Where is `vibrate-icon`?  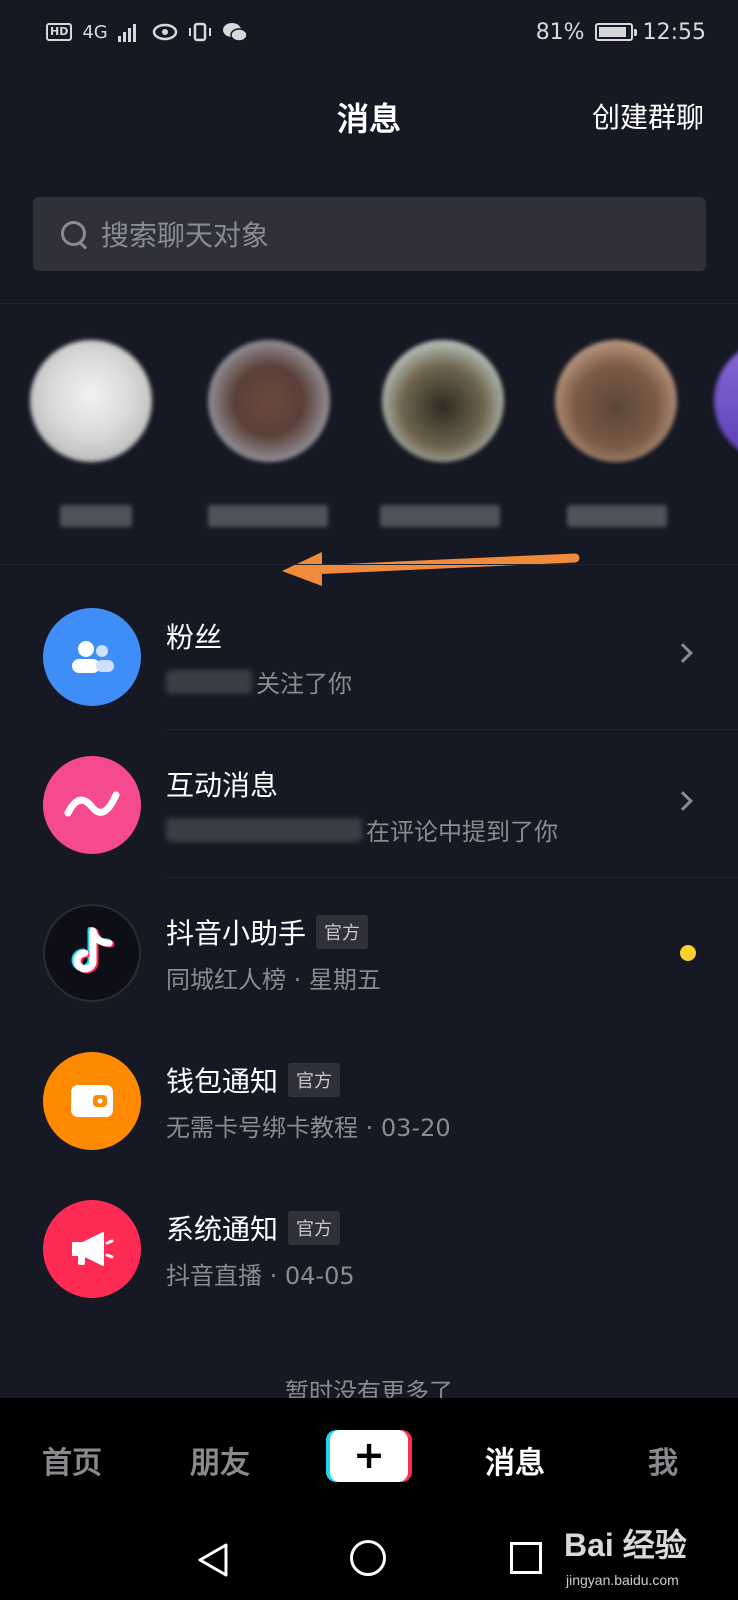 vibrate-icon is located at coordinates (199, 32).